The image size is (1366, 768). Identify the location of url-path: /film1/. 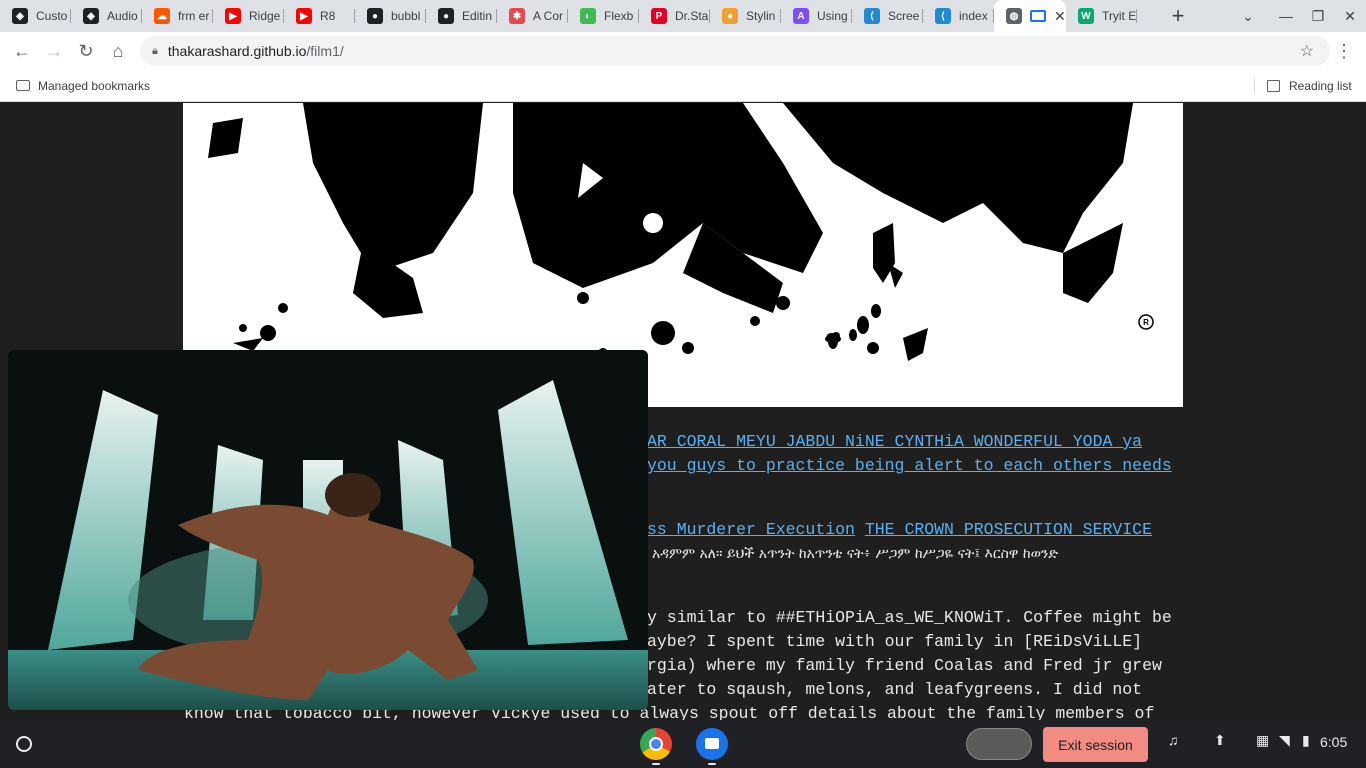
(325, 51).